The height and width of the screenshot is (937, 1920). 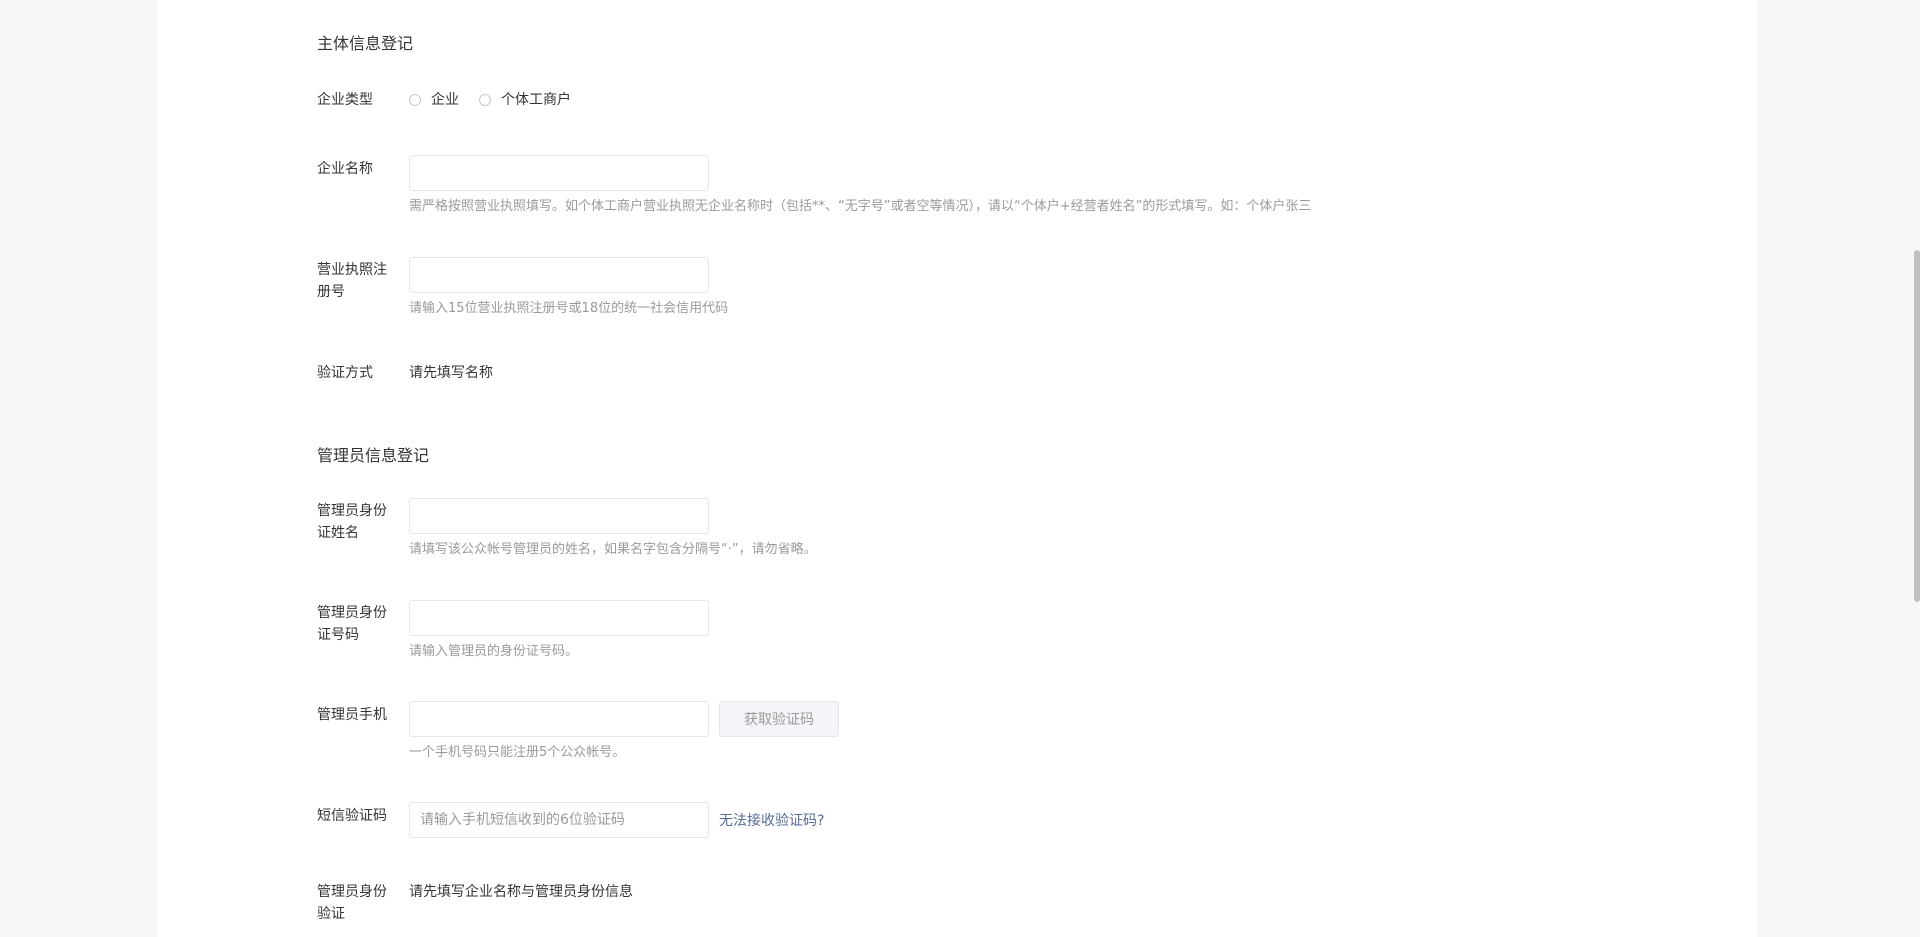 I want to click on enterprise-type-radio-group: 企业 个体工商户, so click(x=500, y=100).